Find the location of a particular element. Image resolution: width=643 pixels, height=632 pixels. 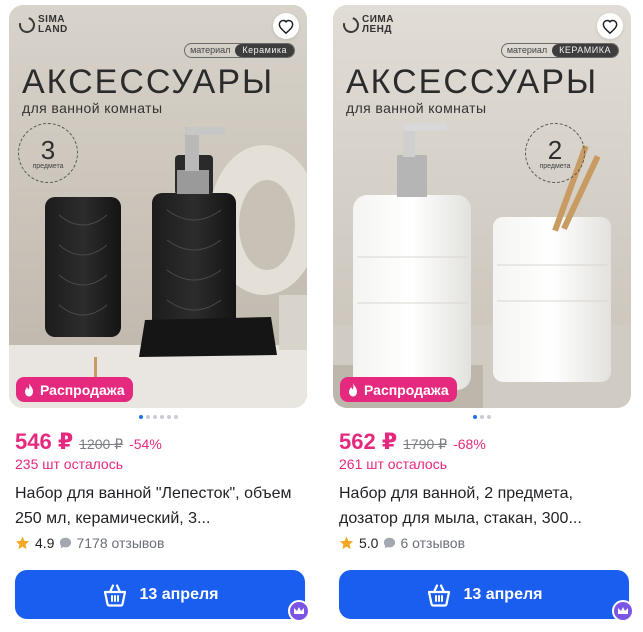

price-row: 546 ₽ 1200 ₽ -54% is located at coordinates (88, 442).